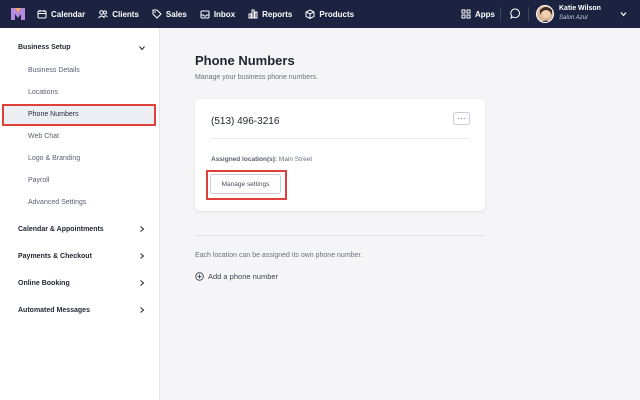  What do you see at coordinates (466, 14) in the screenshot?
I see `grid-icon` at bounding box center [466, 14].